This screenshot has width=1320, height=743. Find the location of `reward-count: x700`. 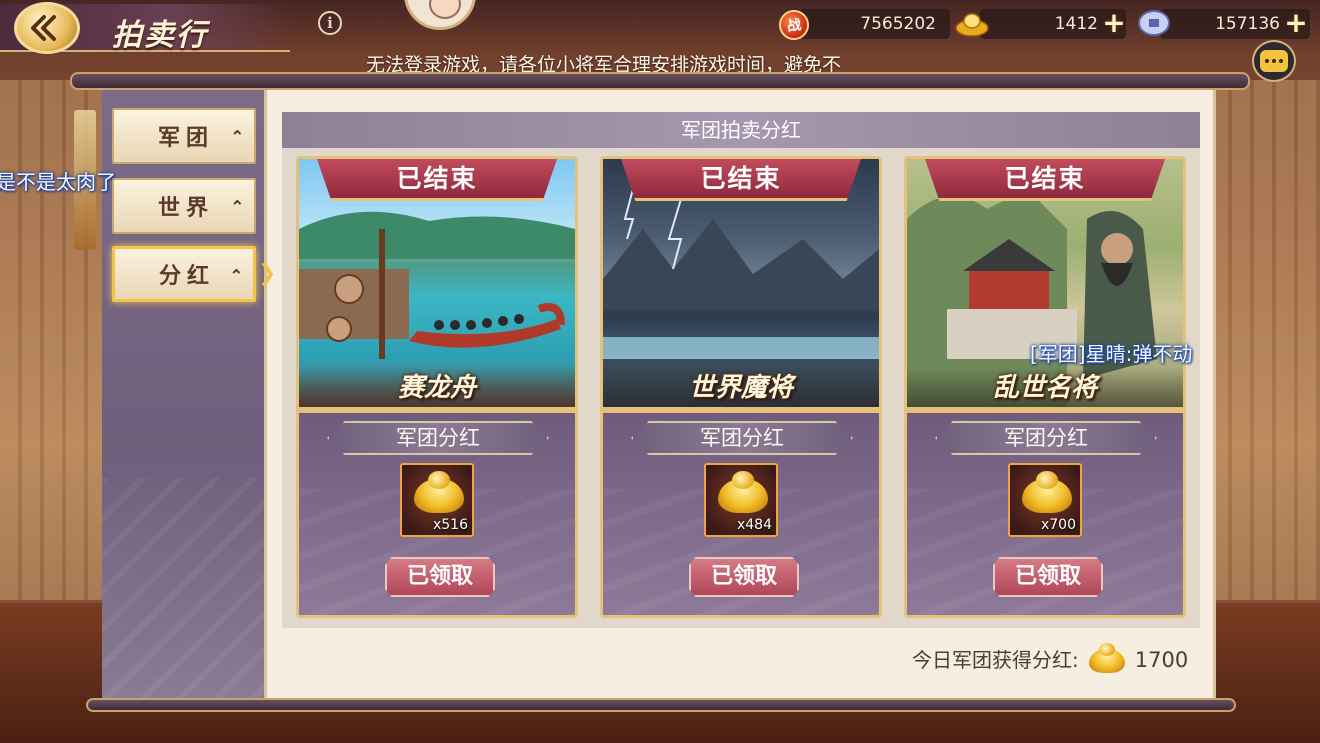

reward-count: x700 is located at coordinates (1058, 525).